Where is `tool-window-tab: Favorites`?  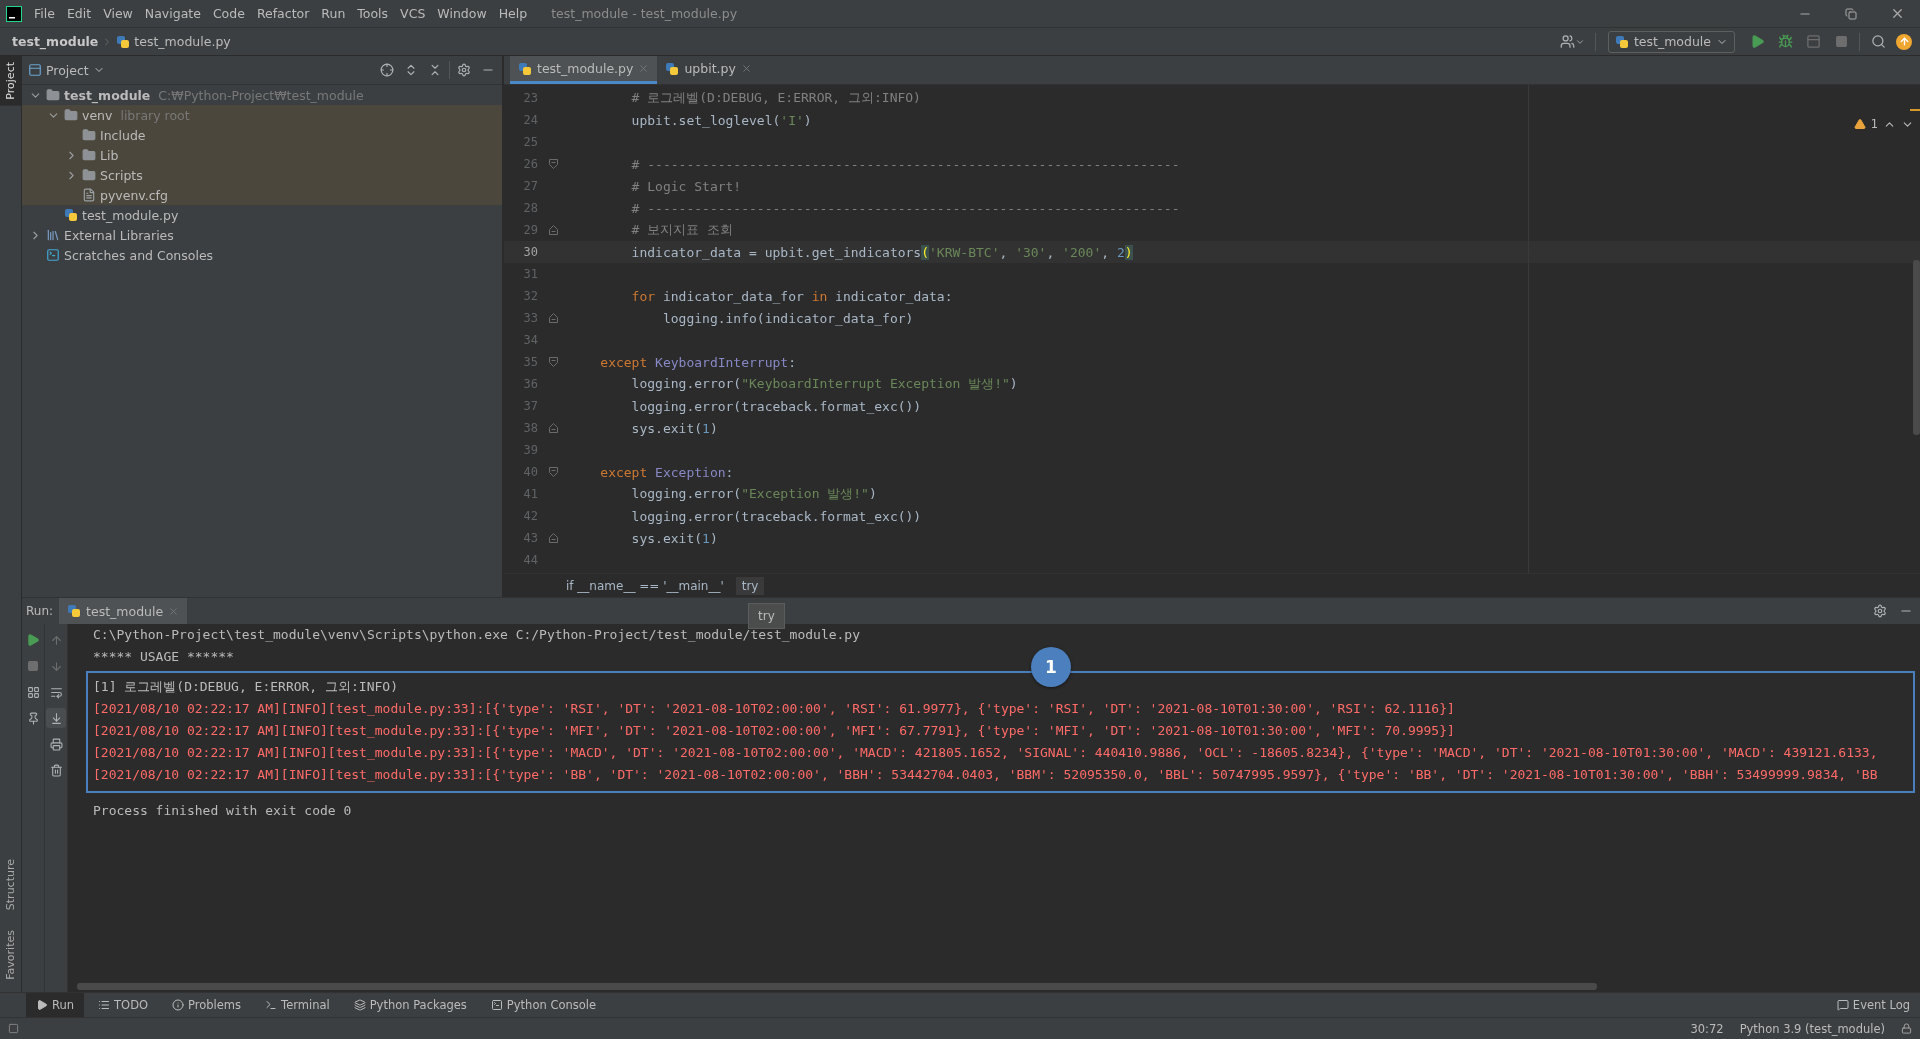
tool-window-tab: Favorites is located at coordinates (10, 955).